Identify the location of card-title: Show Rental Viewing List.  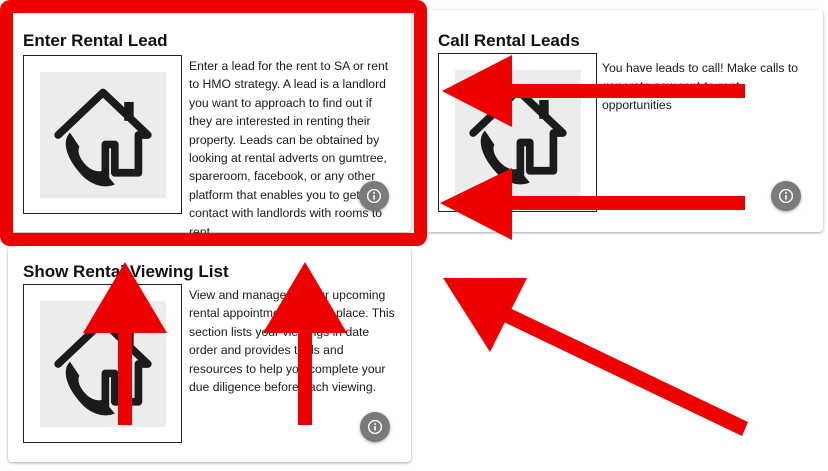
(126, 271).